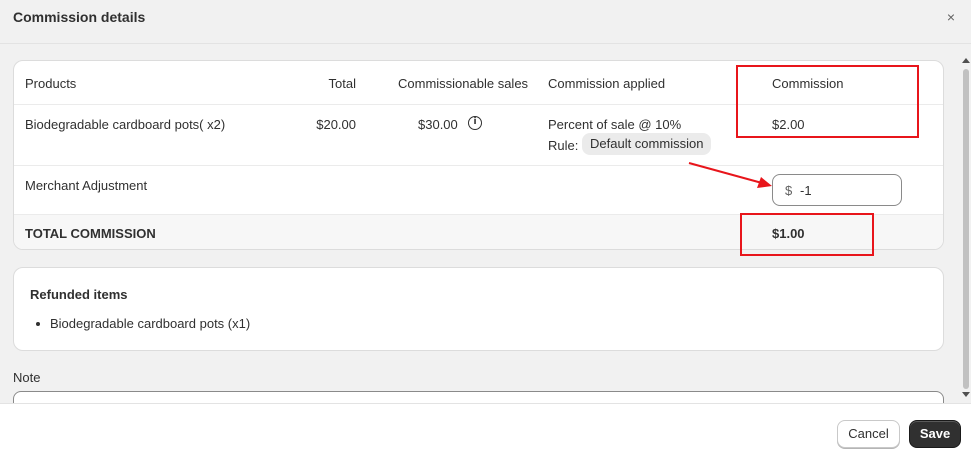 The image size is (971, 458). I want to click on refunded-title: Refunded items, so click(79, 294).